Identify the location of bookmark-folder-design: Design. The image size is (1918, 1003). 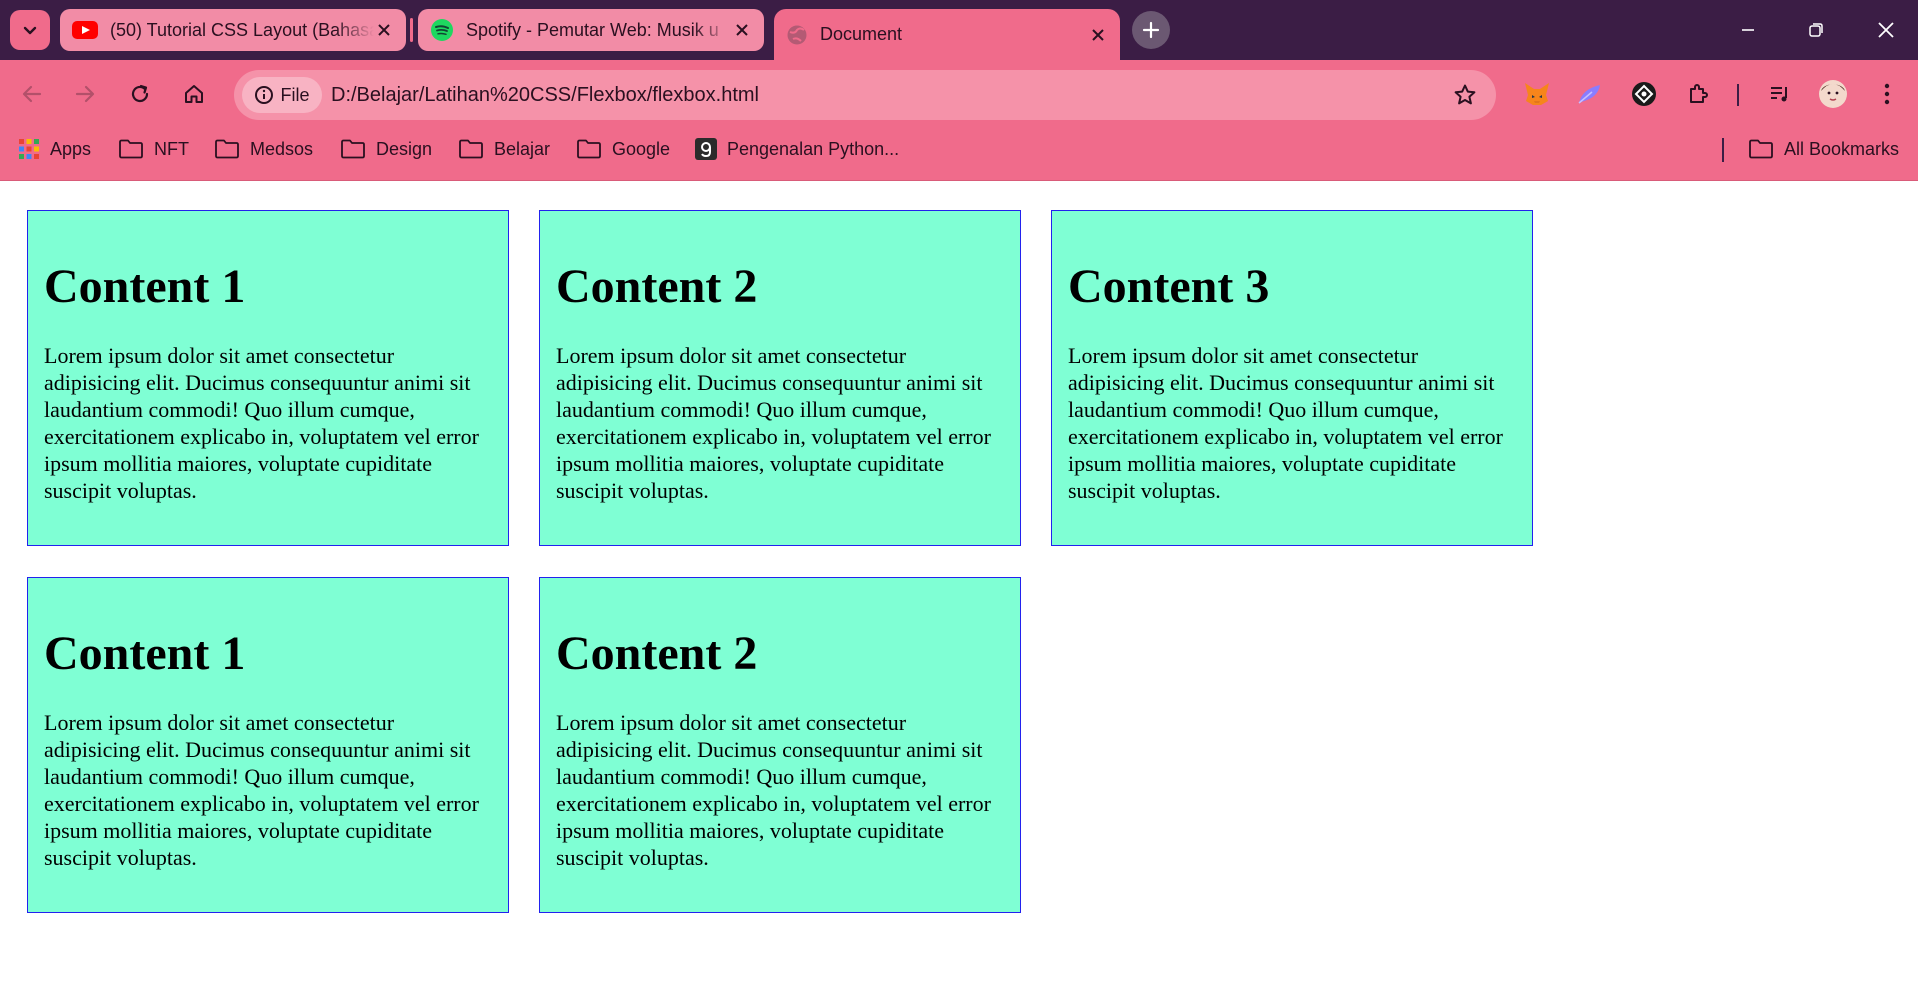
(386, 149).